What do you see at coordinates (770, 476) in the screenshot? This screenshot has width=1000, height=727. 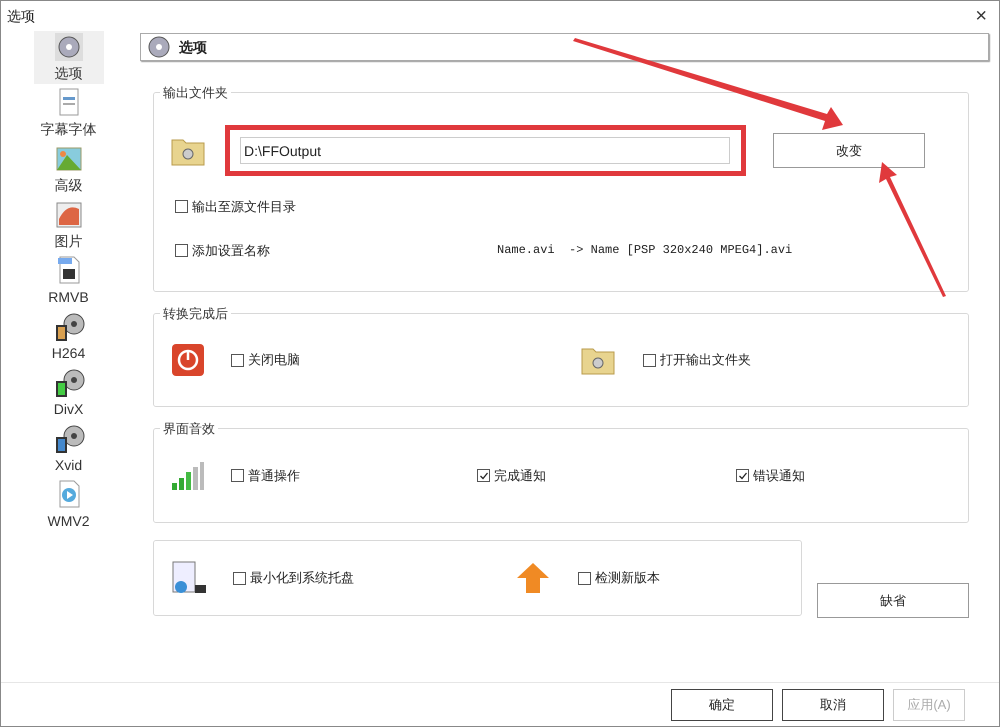 I see `checkbox: 错误通知` at bounding box center [770, 476].